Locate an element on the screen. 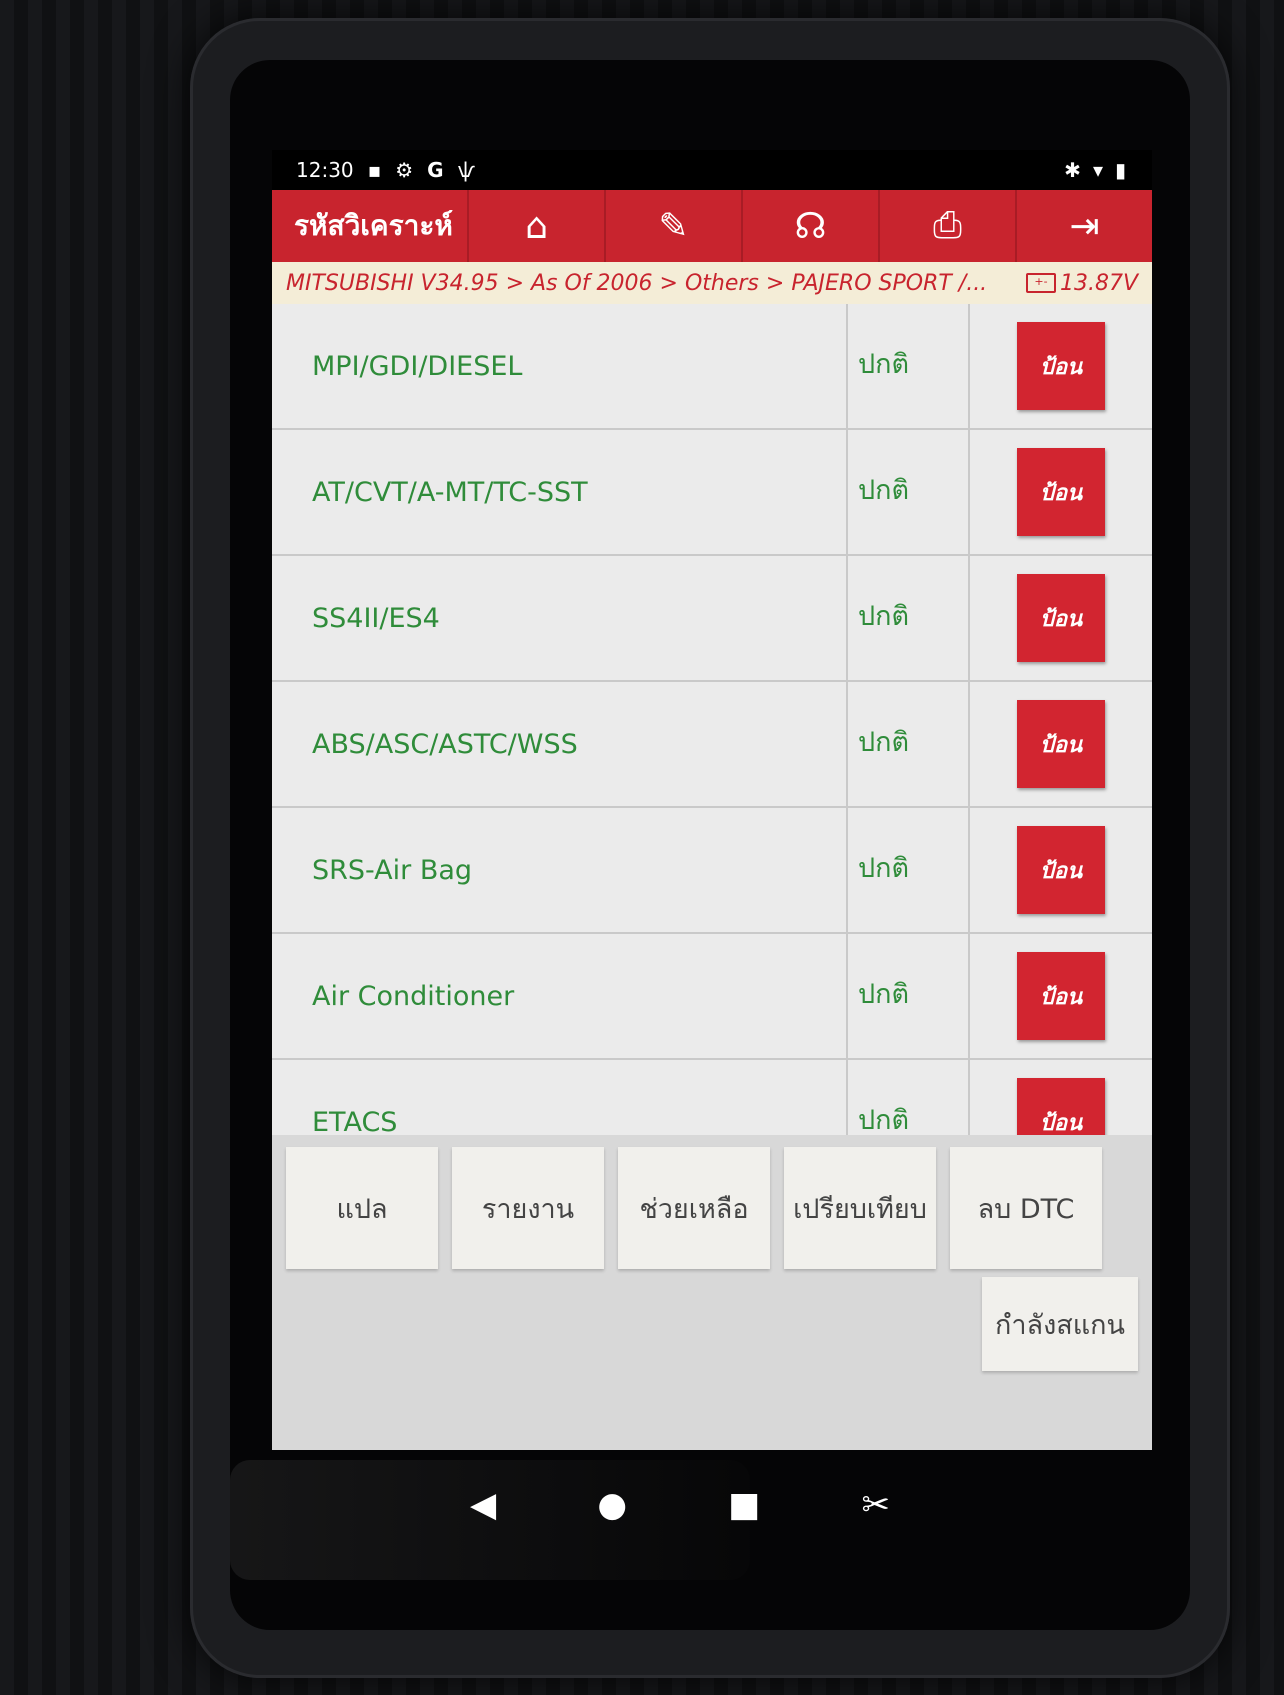 The image size is (1284, 1695). settings-icon: ⚙ is located at coordinates (404, 170).